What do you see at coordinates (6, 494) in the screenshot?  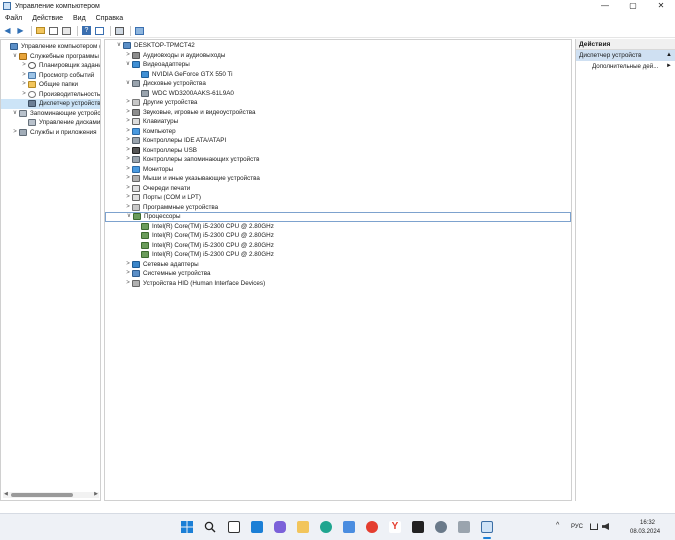 I see `scroll-left-icon: ◀` at bounding box center [6, 494].